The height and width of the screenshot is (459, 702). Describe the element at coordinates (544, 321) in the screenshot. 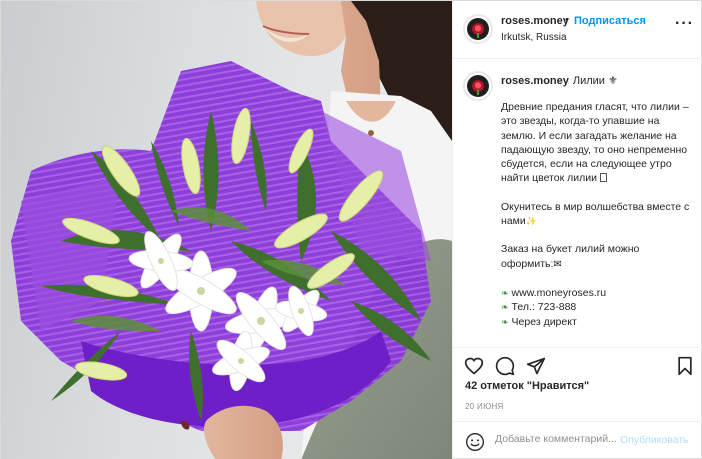

I see `direct-text: Через директ` at that location.